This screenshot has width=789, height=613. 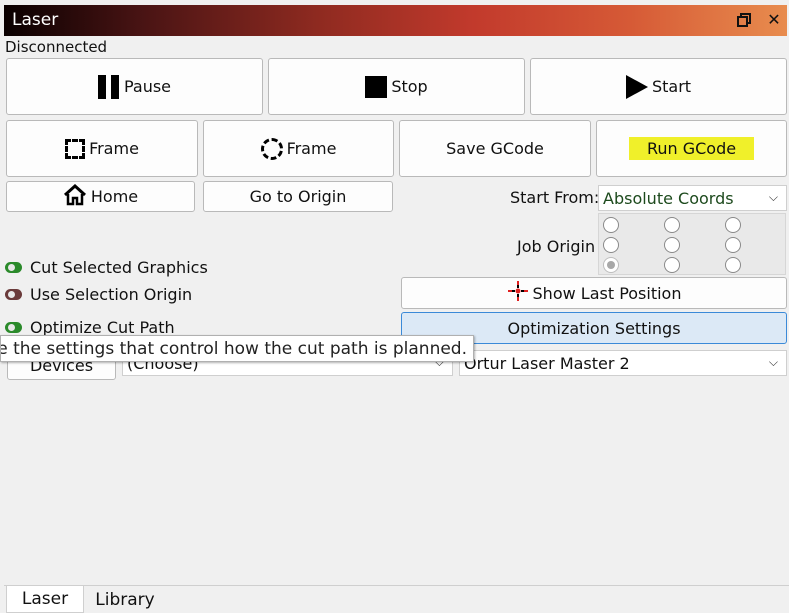 What do you see at coordinates (636, 86) in the screenshot?
I see `play-icon` at bounding box center [636, 86].